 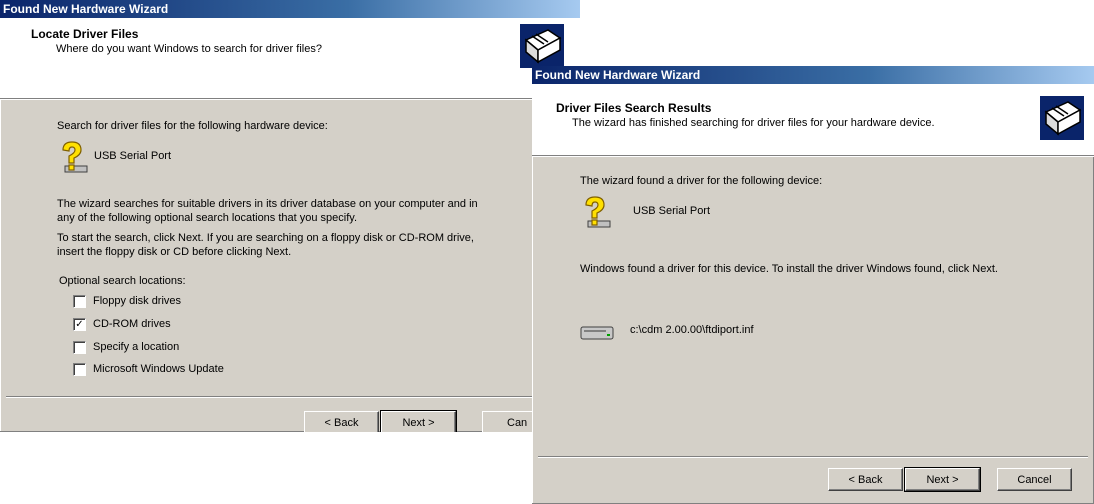 I want to click on floppy-checkbox, so click(x=79, y=301).